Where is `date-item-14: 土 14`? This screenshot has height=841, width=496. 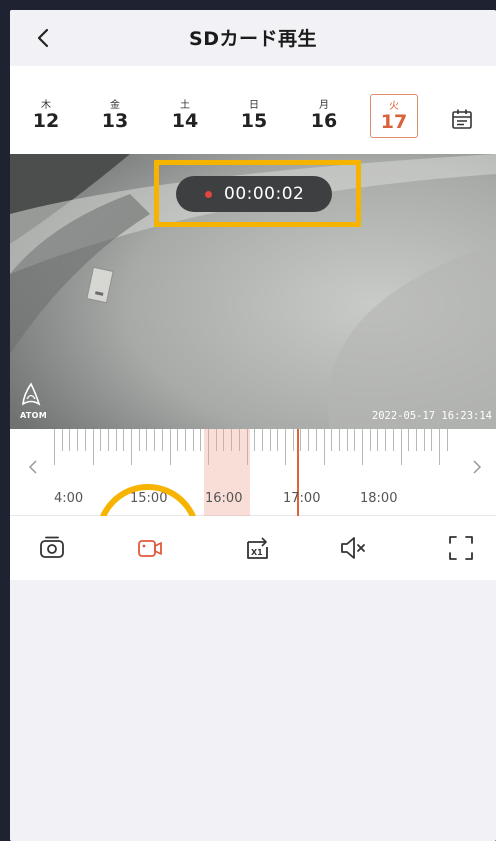 date-item-14: 土 14 is located at coordinates (185, 114).